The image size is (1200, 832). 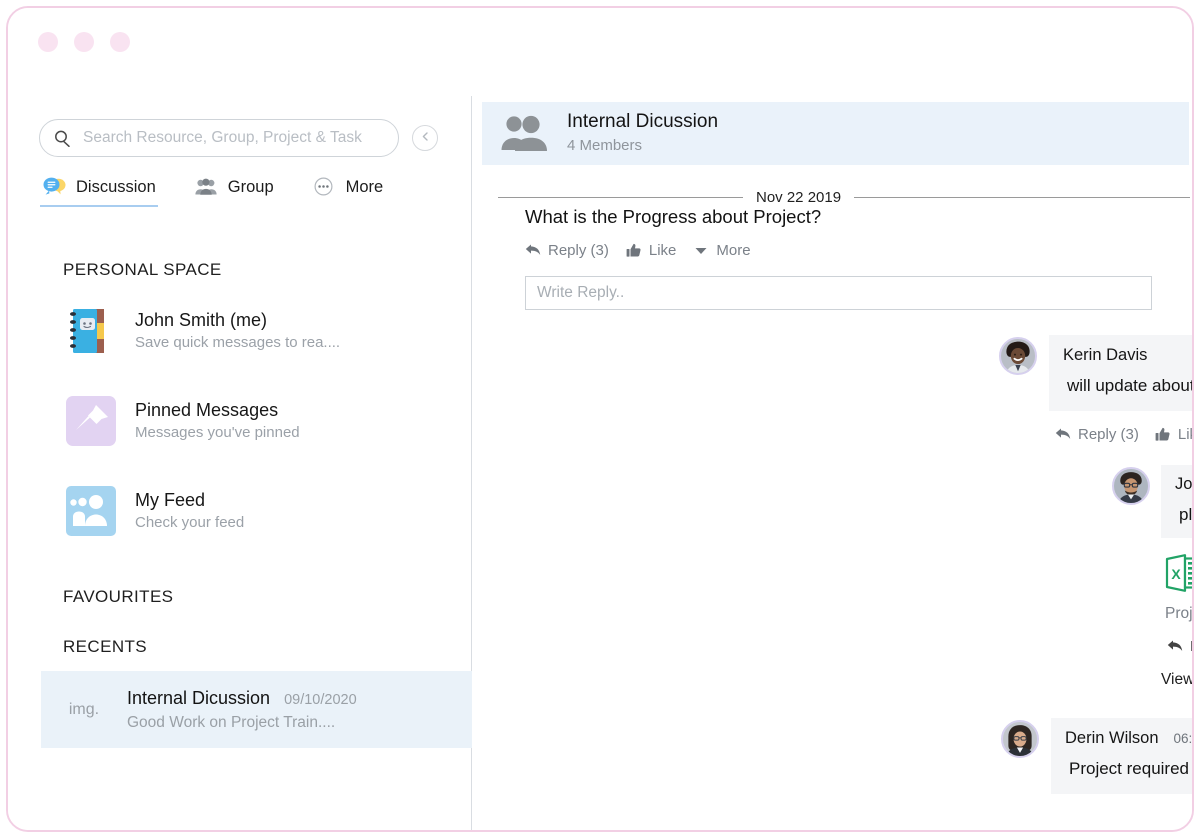 I want to click on caret-down-icon, so click(x=701, y=250).